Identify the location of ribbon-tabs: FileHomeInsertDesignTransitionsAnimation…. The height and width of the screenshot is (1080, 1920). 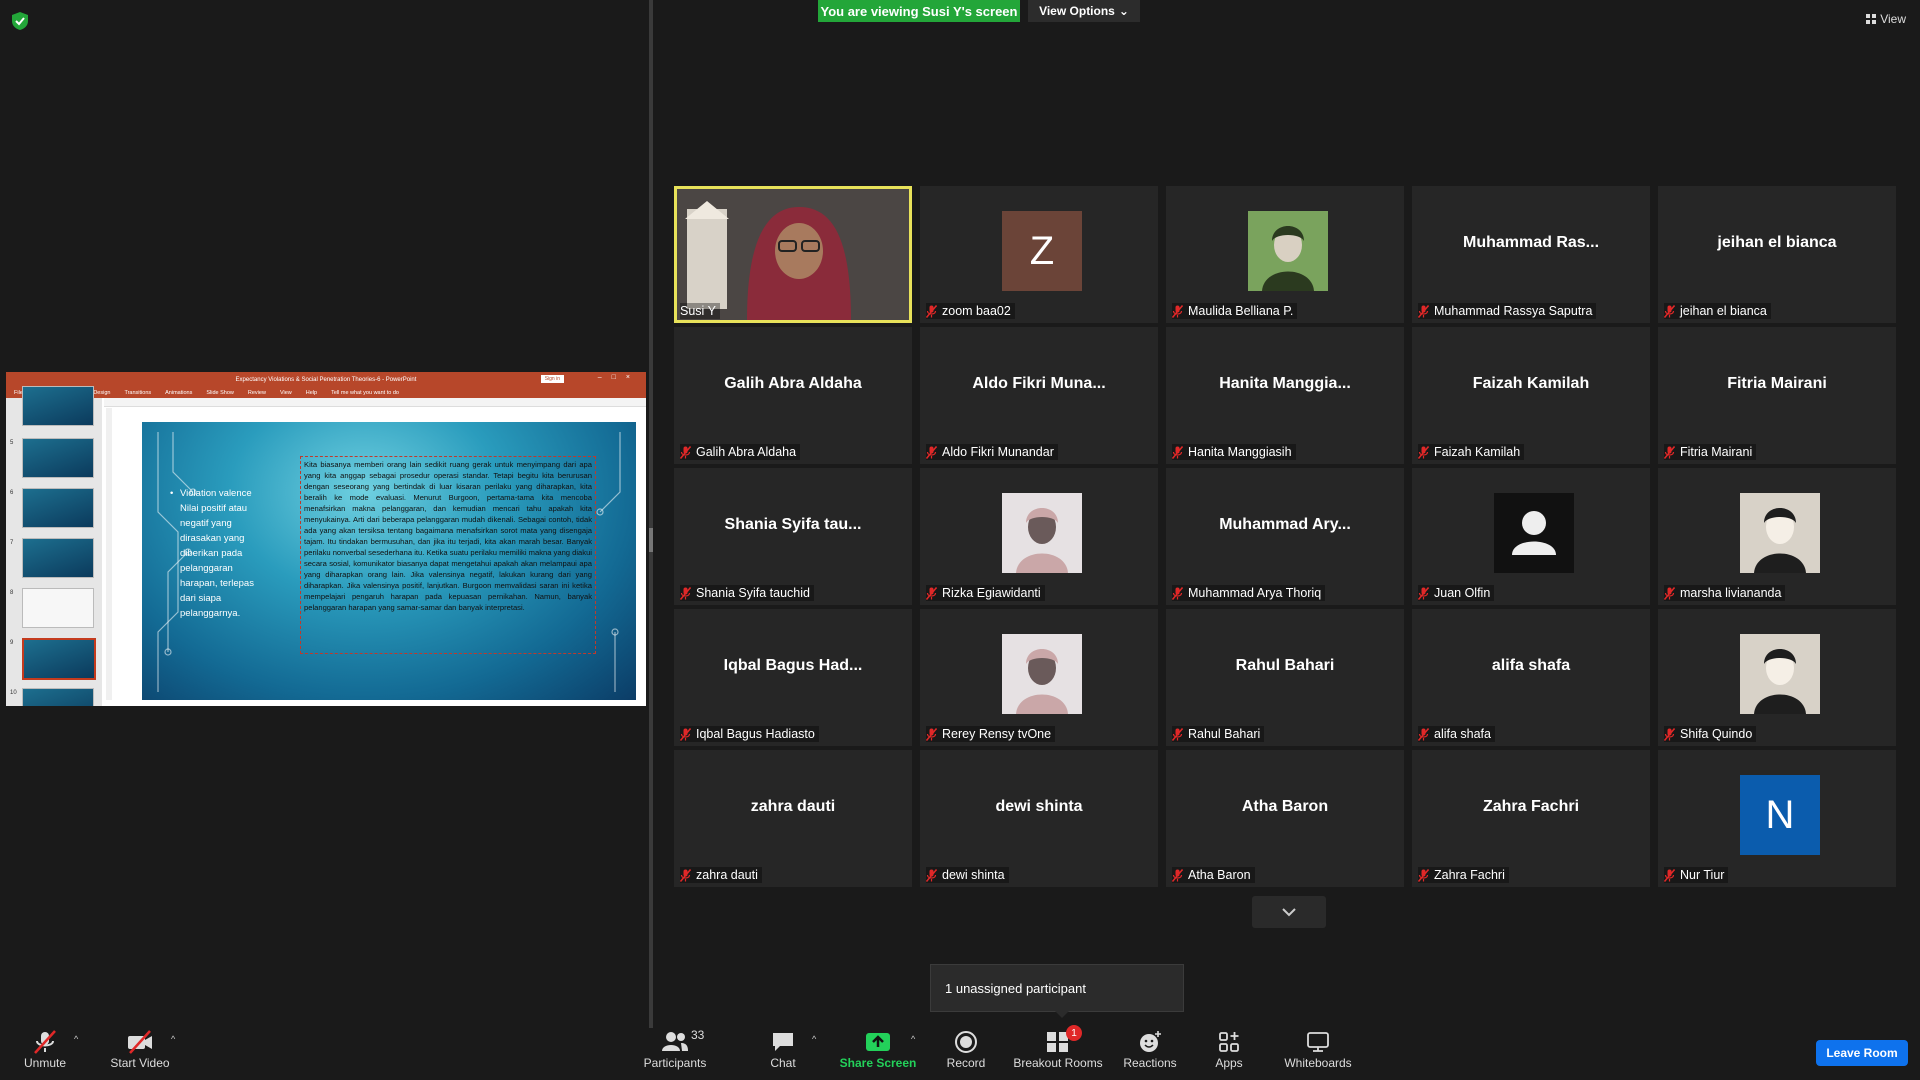
(326, 393).